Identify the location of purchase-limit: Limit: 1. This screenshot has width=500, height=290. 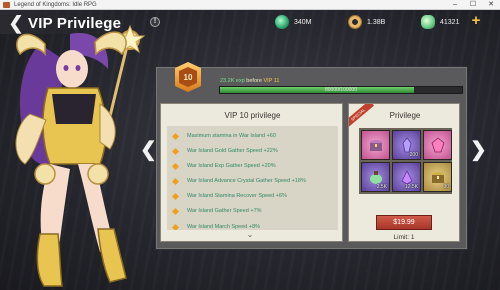
(404, 237).